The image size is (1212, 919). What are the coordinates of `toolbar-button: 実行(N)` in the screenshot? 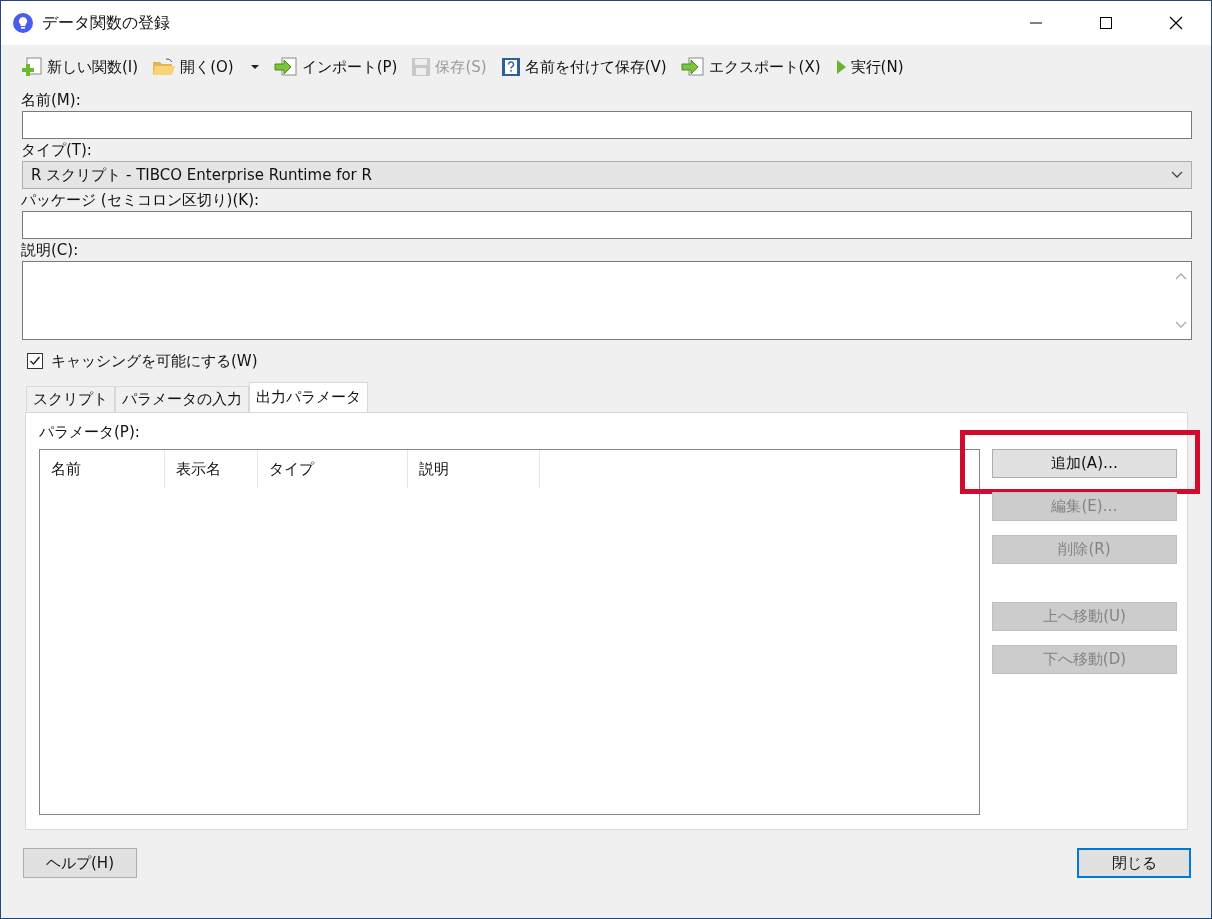 It's located at (869, 67).